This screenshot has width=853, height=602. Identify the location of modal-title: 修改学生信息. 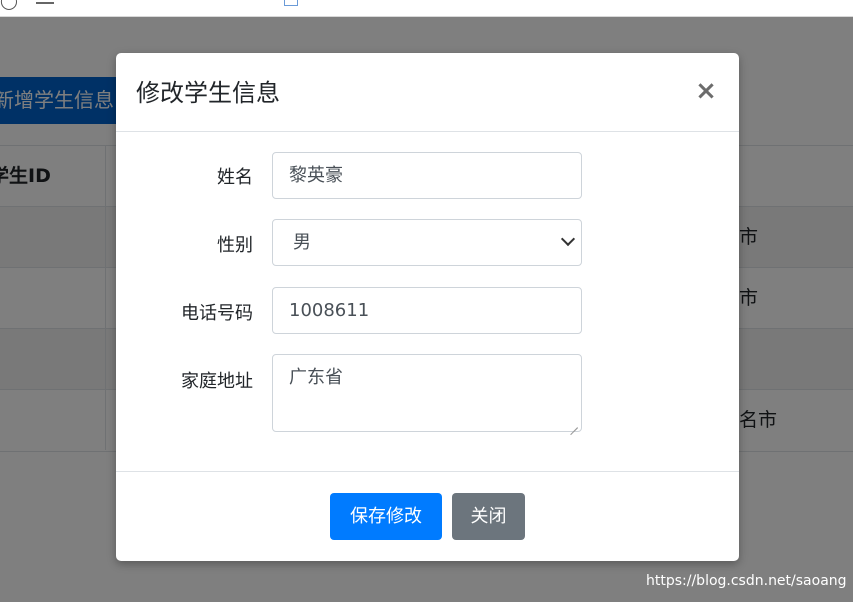
(208, 93).